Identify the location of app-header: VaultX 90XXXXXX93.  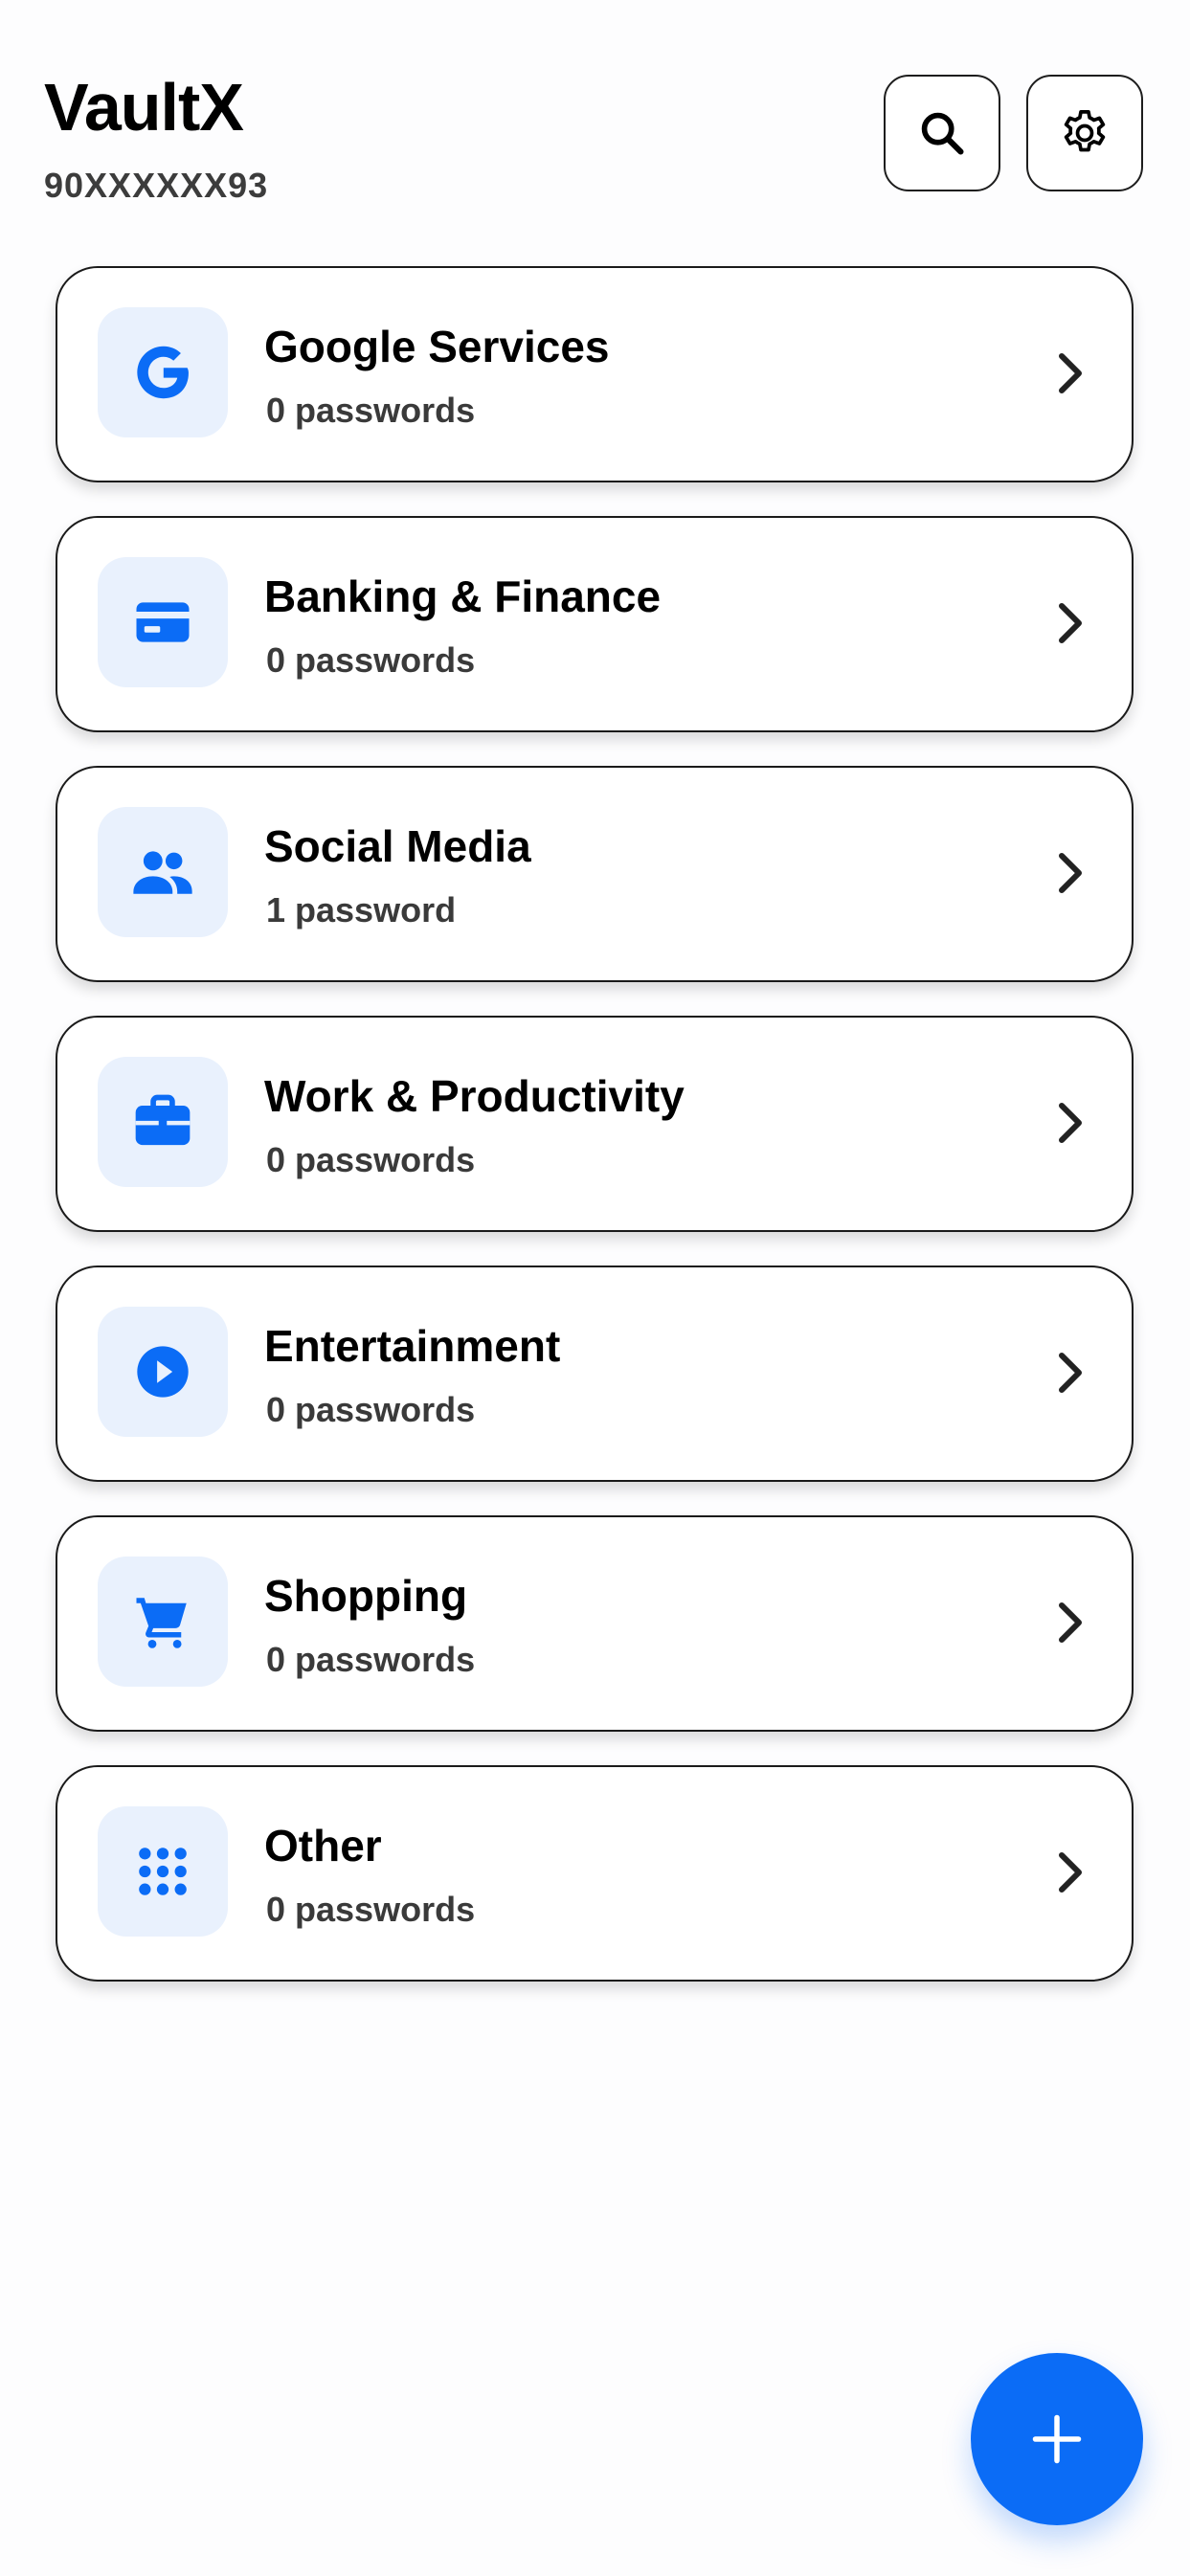
(595, 119).